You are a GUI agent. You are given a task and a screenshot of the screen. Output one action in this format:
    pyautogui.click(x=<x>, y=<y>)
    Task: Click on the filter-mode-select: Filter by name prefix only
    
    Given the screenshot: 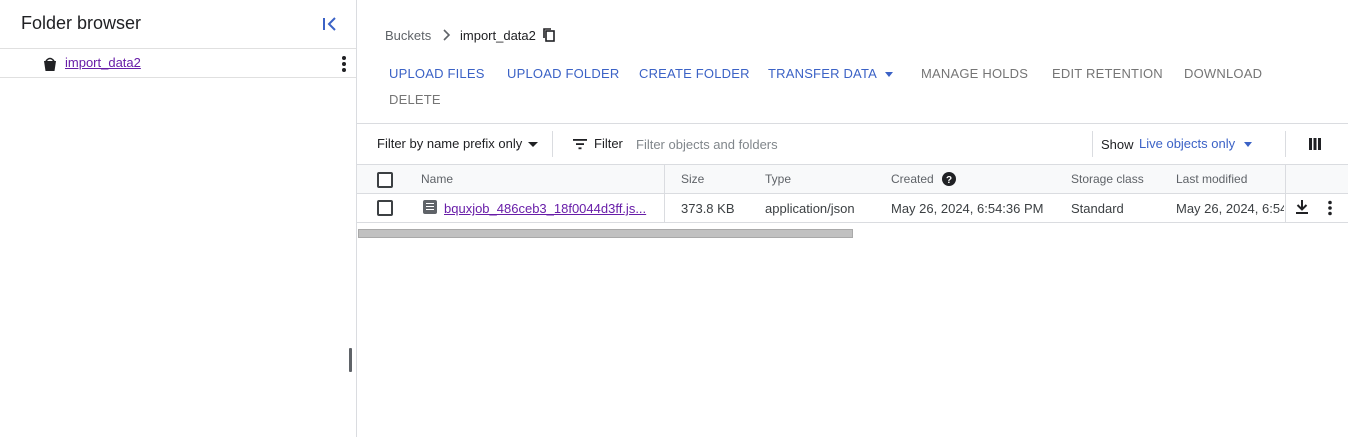 What is the action you would take?
    pyautogui.click(x=458, y=143)
    